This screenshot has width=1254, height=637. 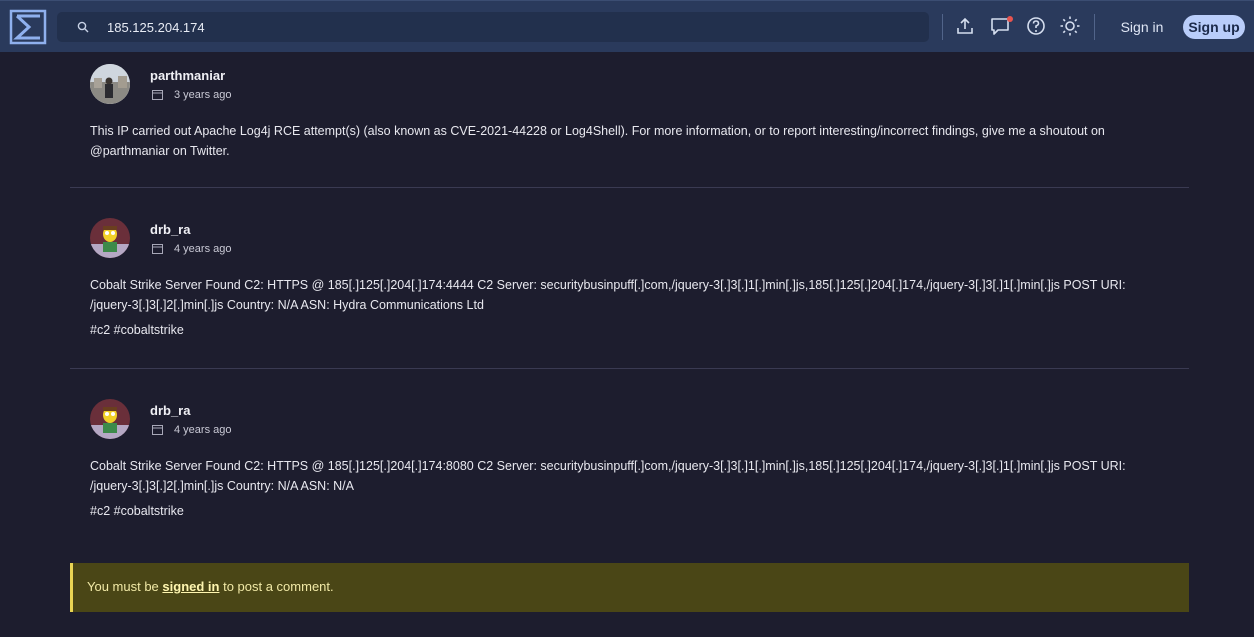 I want to click on sign-in-notice: You must be signed in to post a comment., so click(x=629, y=587).